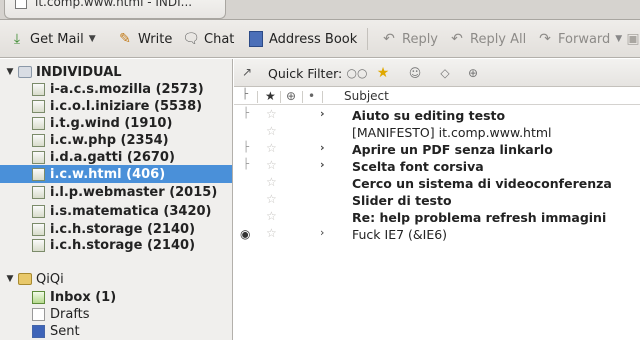 This screenshot has width=640, height=340. I want to click on chat-button: 🗨 Chat, so click(208, 39).